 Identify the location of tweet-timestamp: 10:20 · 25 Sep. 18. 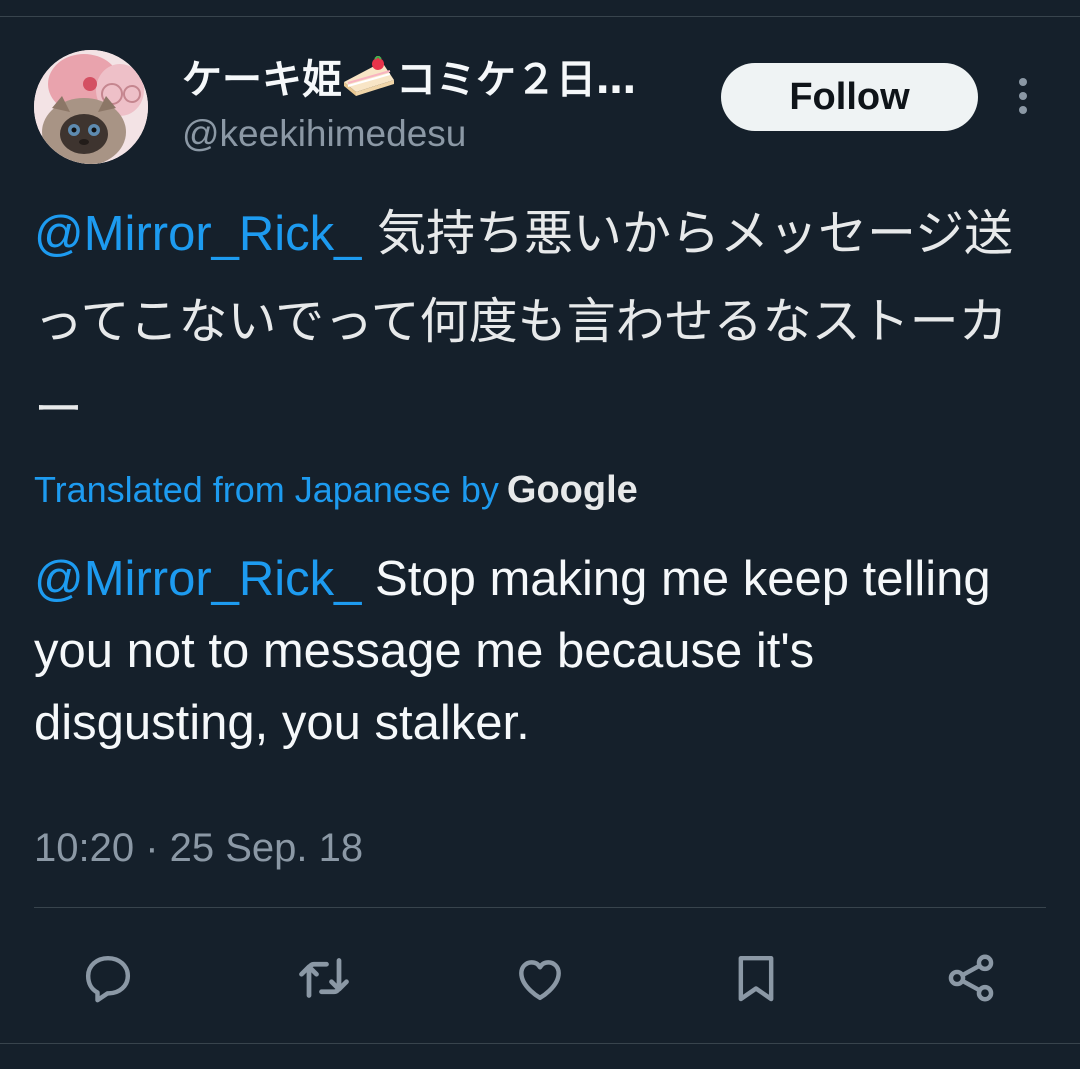
(198, 848).